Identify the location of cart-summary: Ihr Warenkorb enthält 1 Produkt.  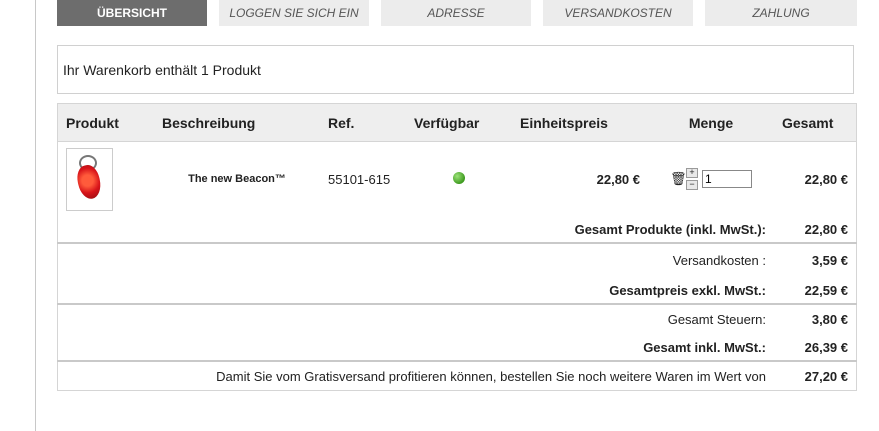
(455, 69).